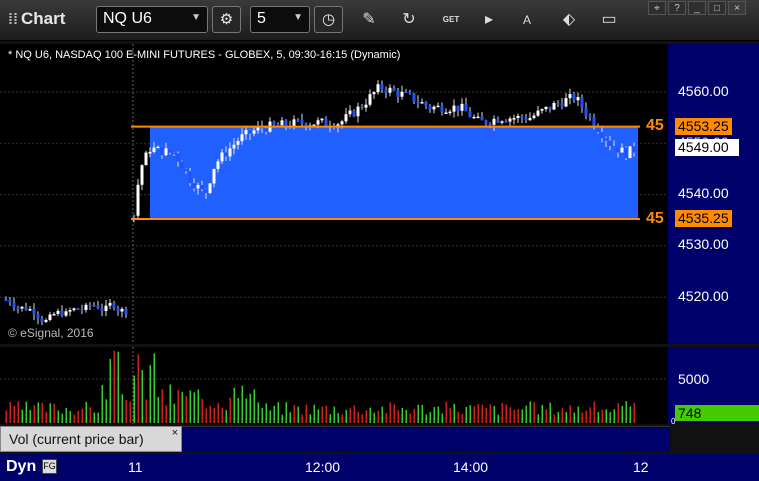  I want to click on time-axis: Dyn FG 11 12:00 14:00 12, so click(334, 467).